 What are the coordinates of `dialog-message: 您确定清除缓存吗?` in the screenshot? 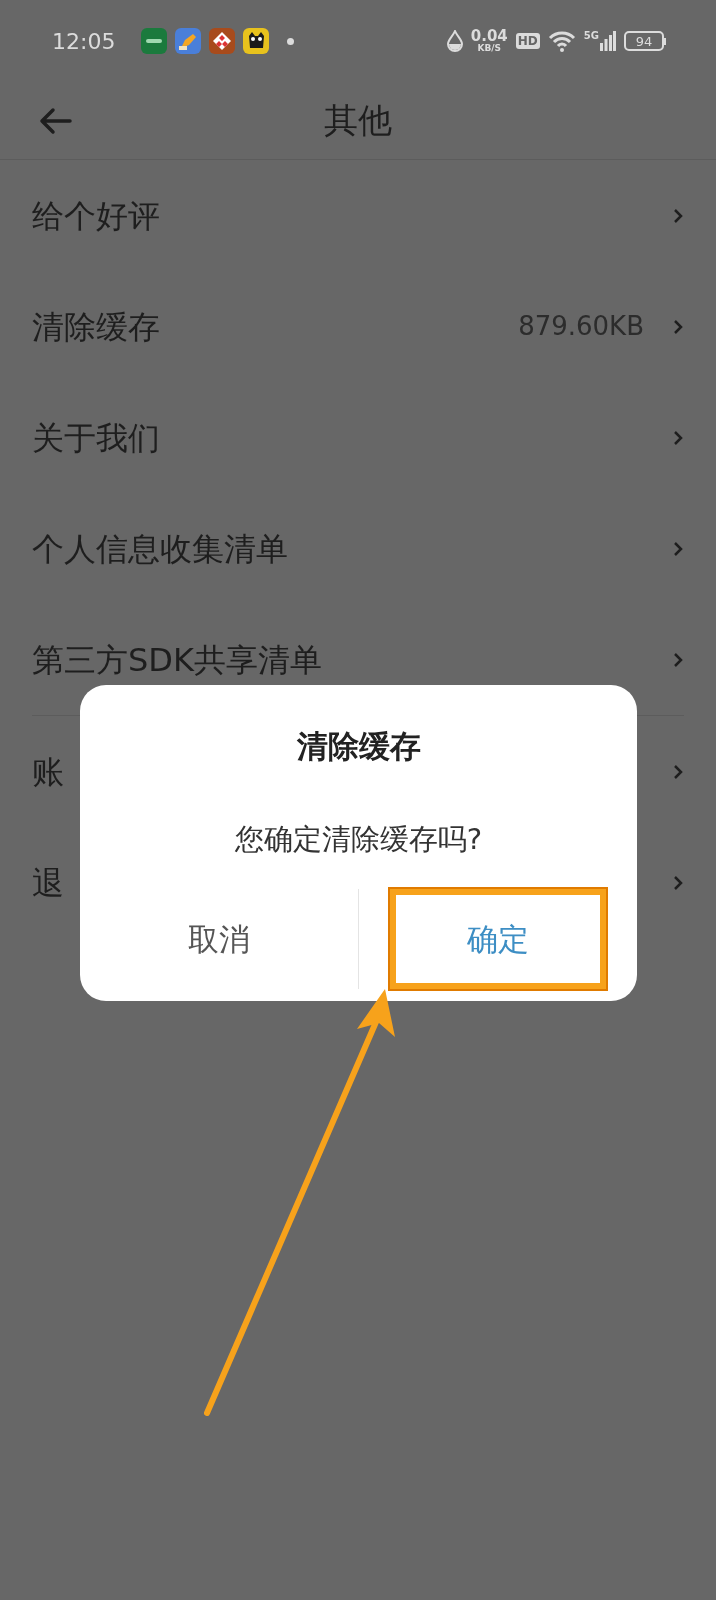 It's located at (358, 839).